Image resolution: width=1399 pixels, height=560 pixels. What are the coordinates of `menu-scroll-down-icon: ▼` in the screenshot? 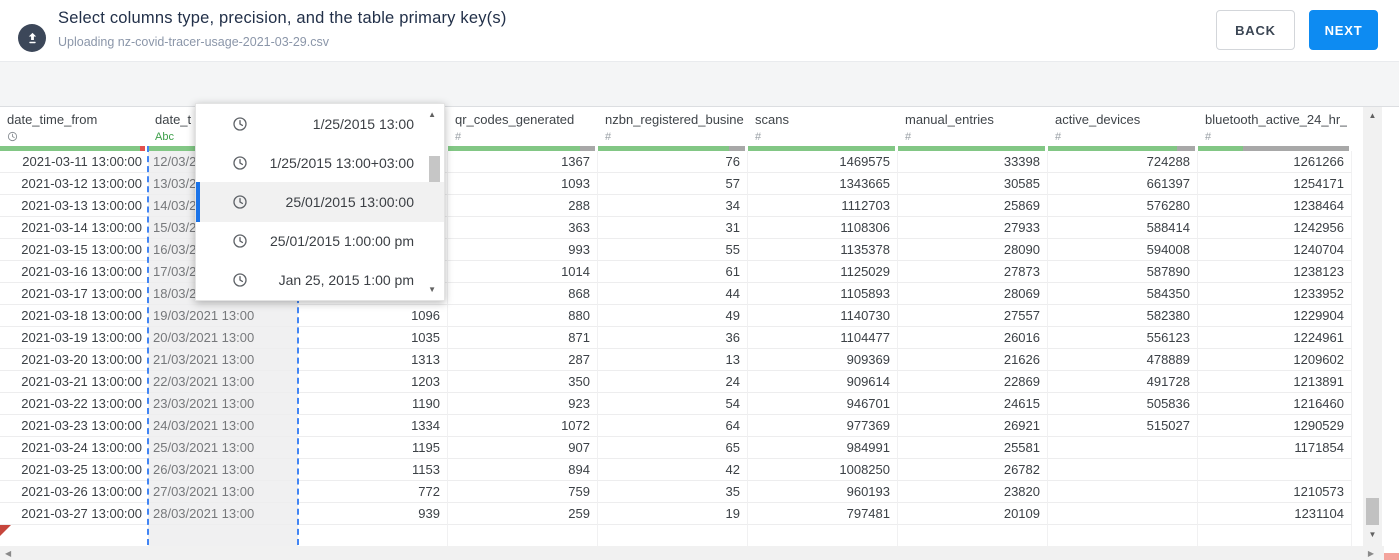 It's located at (432, 289).